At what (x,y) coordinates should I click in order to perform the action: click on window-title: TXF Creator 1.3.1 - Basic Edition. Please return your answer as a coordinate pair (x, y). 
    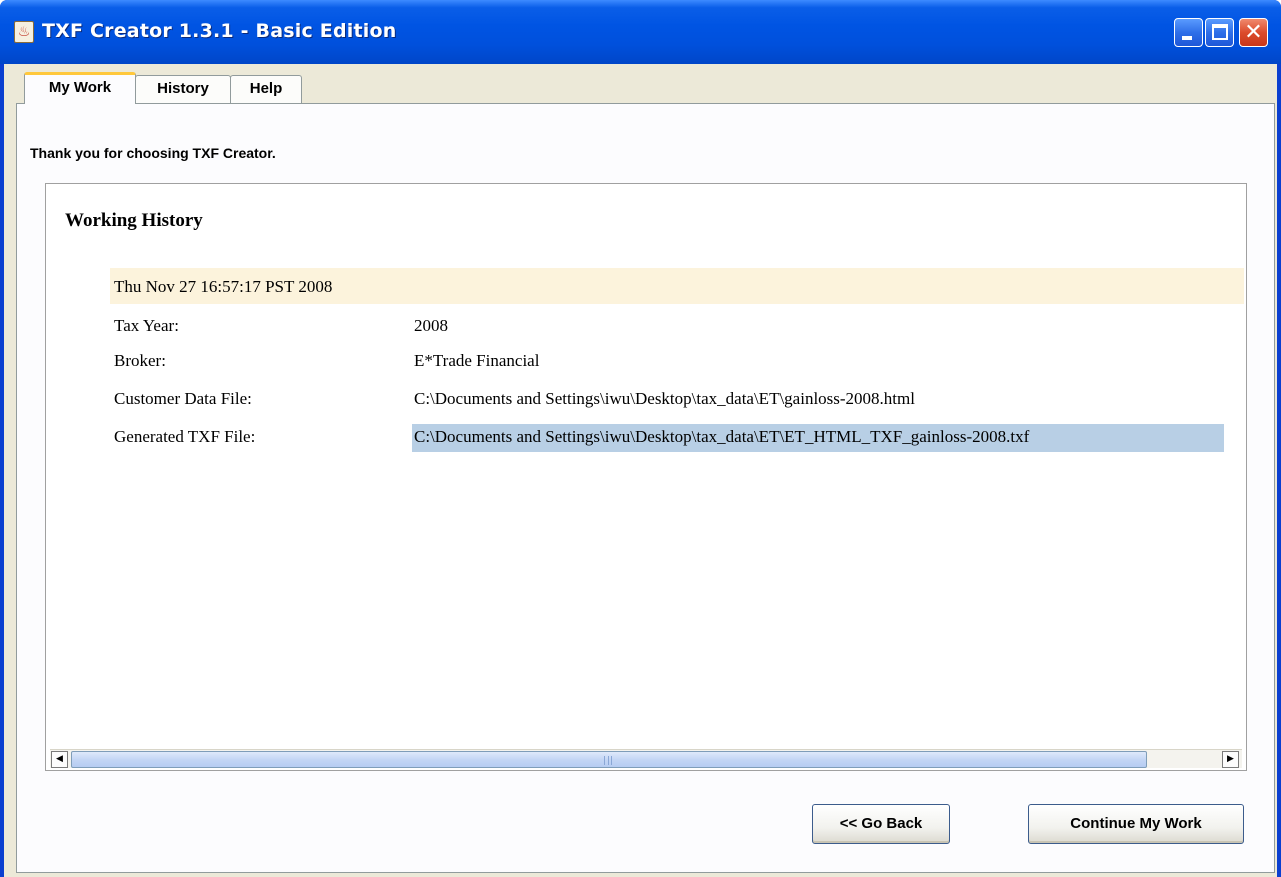
    Looking at the image, I should click on (219, 31).